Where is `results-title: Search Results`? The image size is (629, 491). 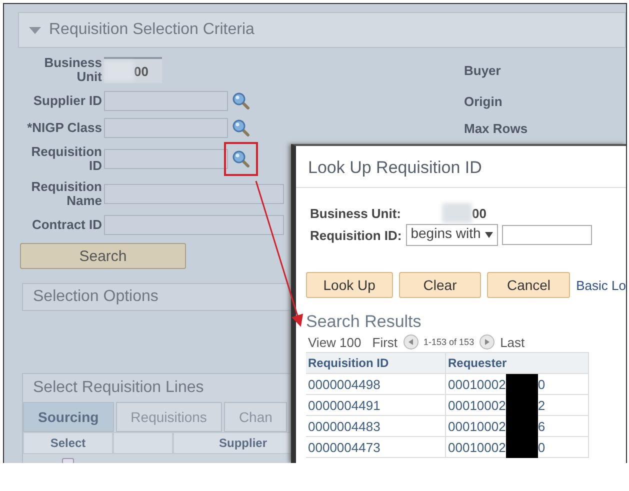 results-title: Search Results is located at coordinates (363, 321).